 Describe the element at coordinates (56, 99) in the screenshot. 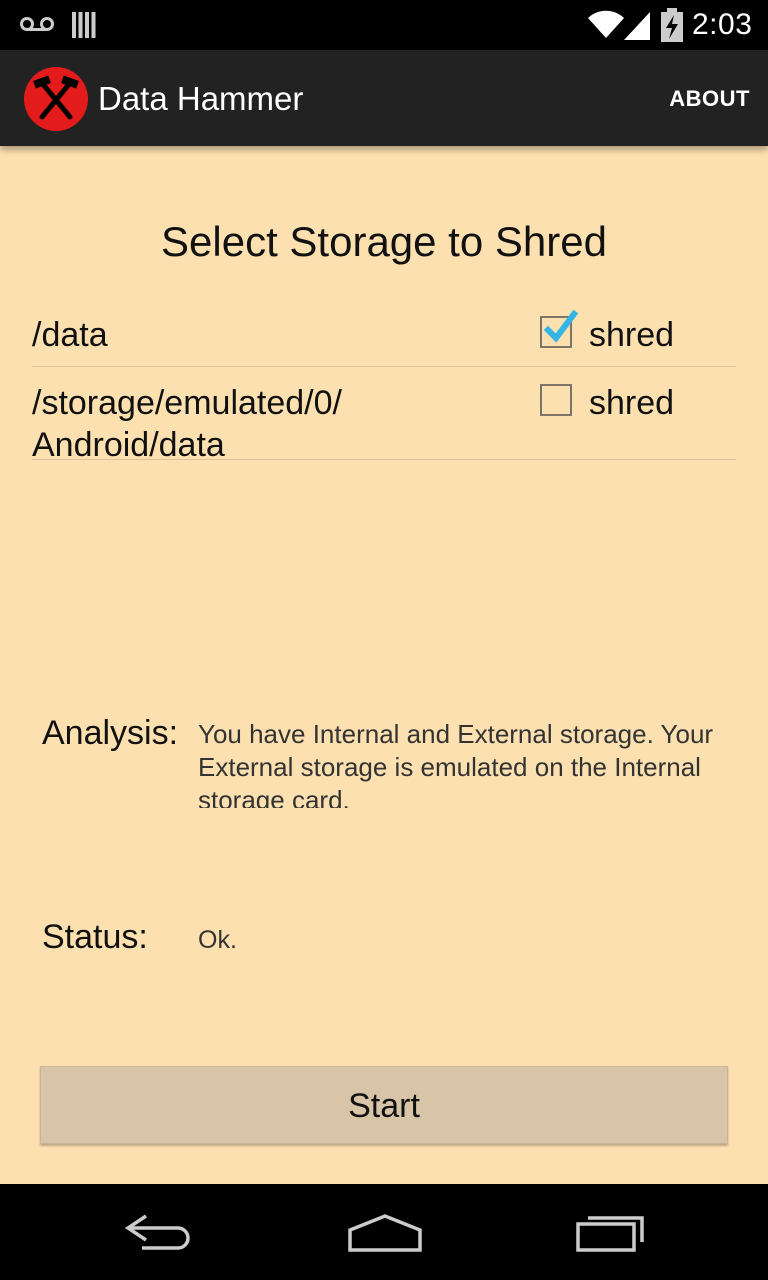

I see `hammers-logo-icon` at that location.